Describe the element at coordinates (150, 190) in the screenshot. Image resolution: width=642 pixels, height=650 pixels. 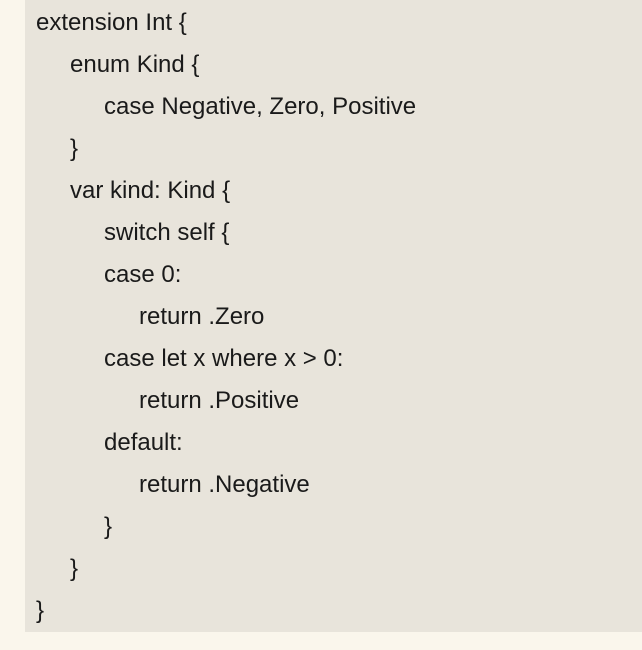
I see `code-line: var kind: Kind {` at that location.